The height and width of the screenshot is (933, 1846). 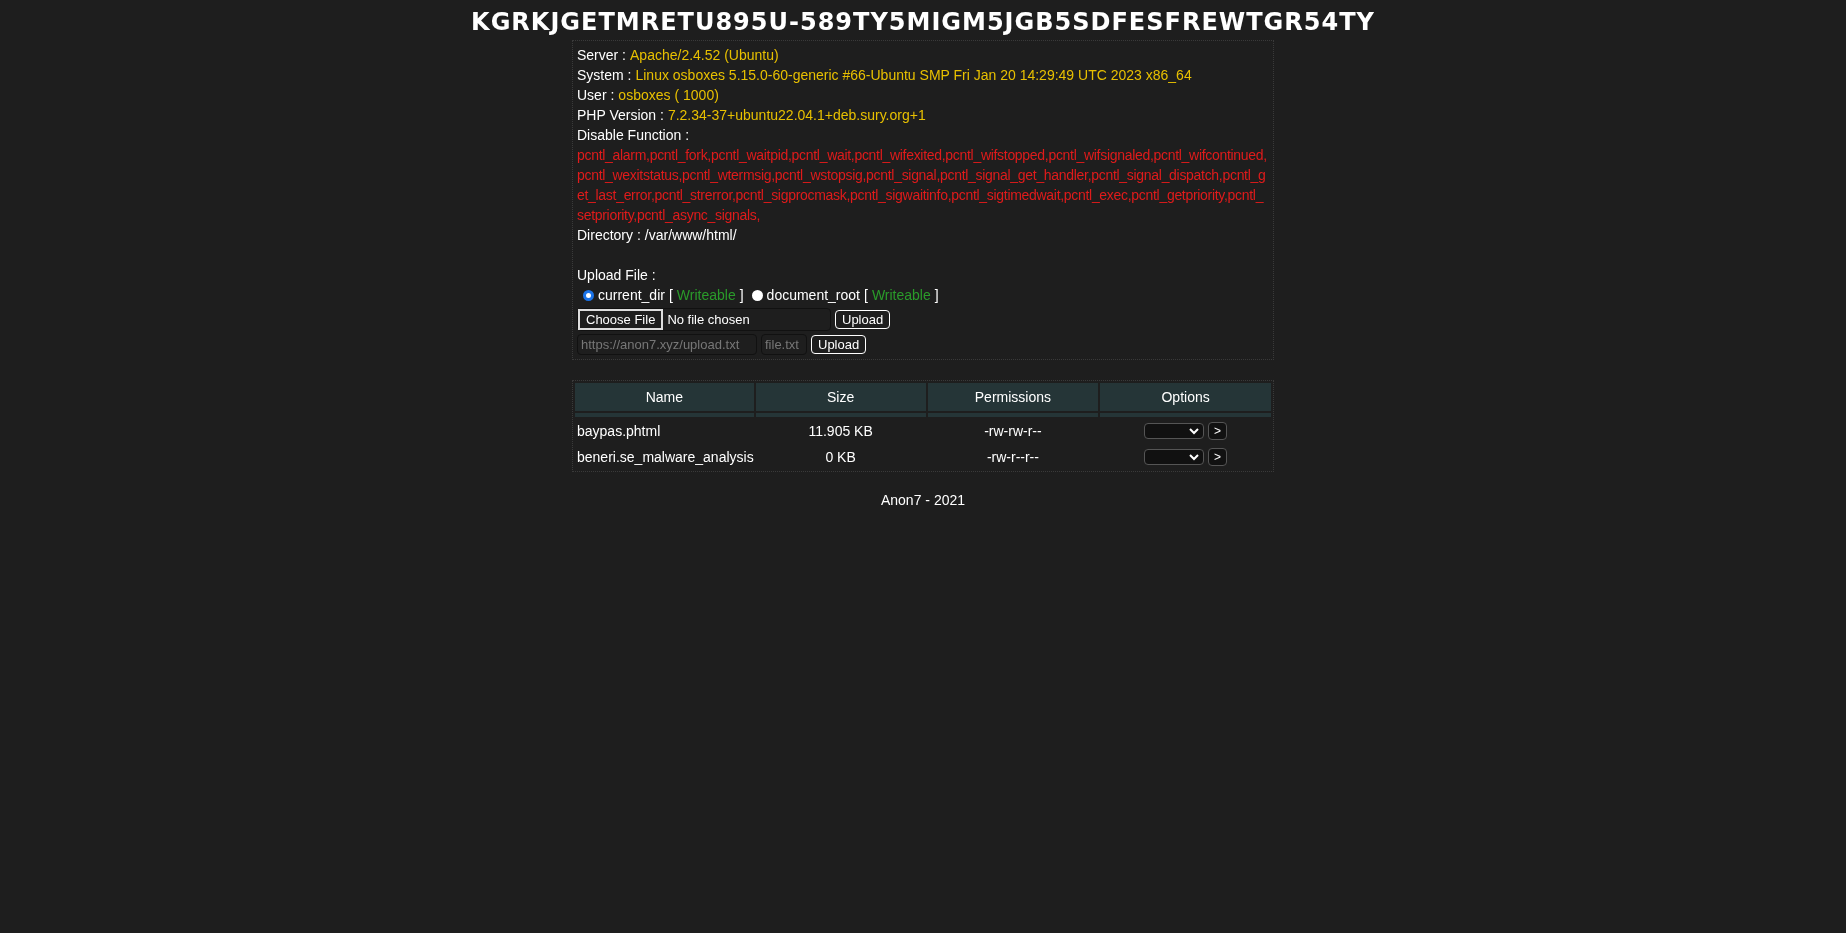 What do you see at coordinates (596, 95) in the screenshot?
I see `info-label: User :` at bounding box center [596, 95].